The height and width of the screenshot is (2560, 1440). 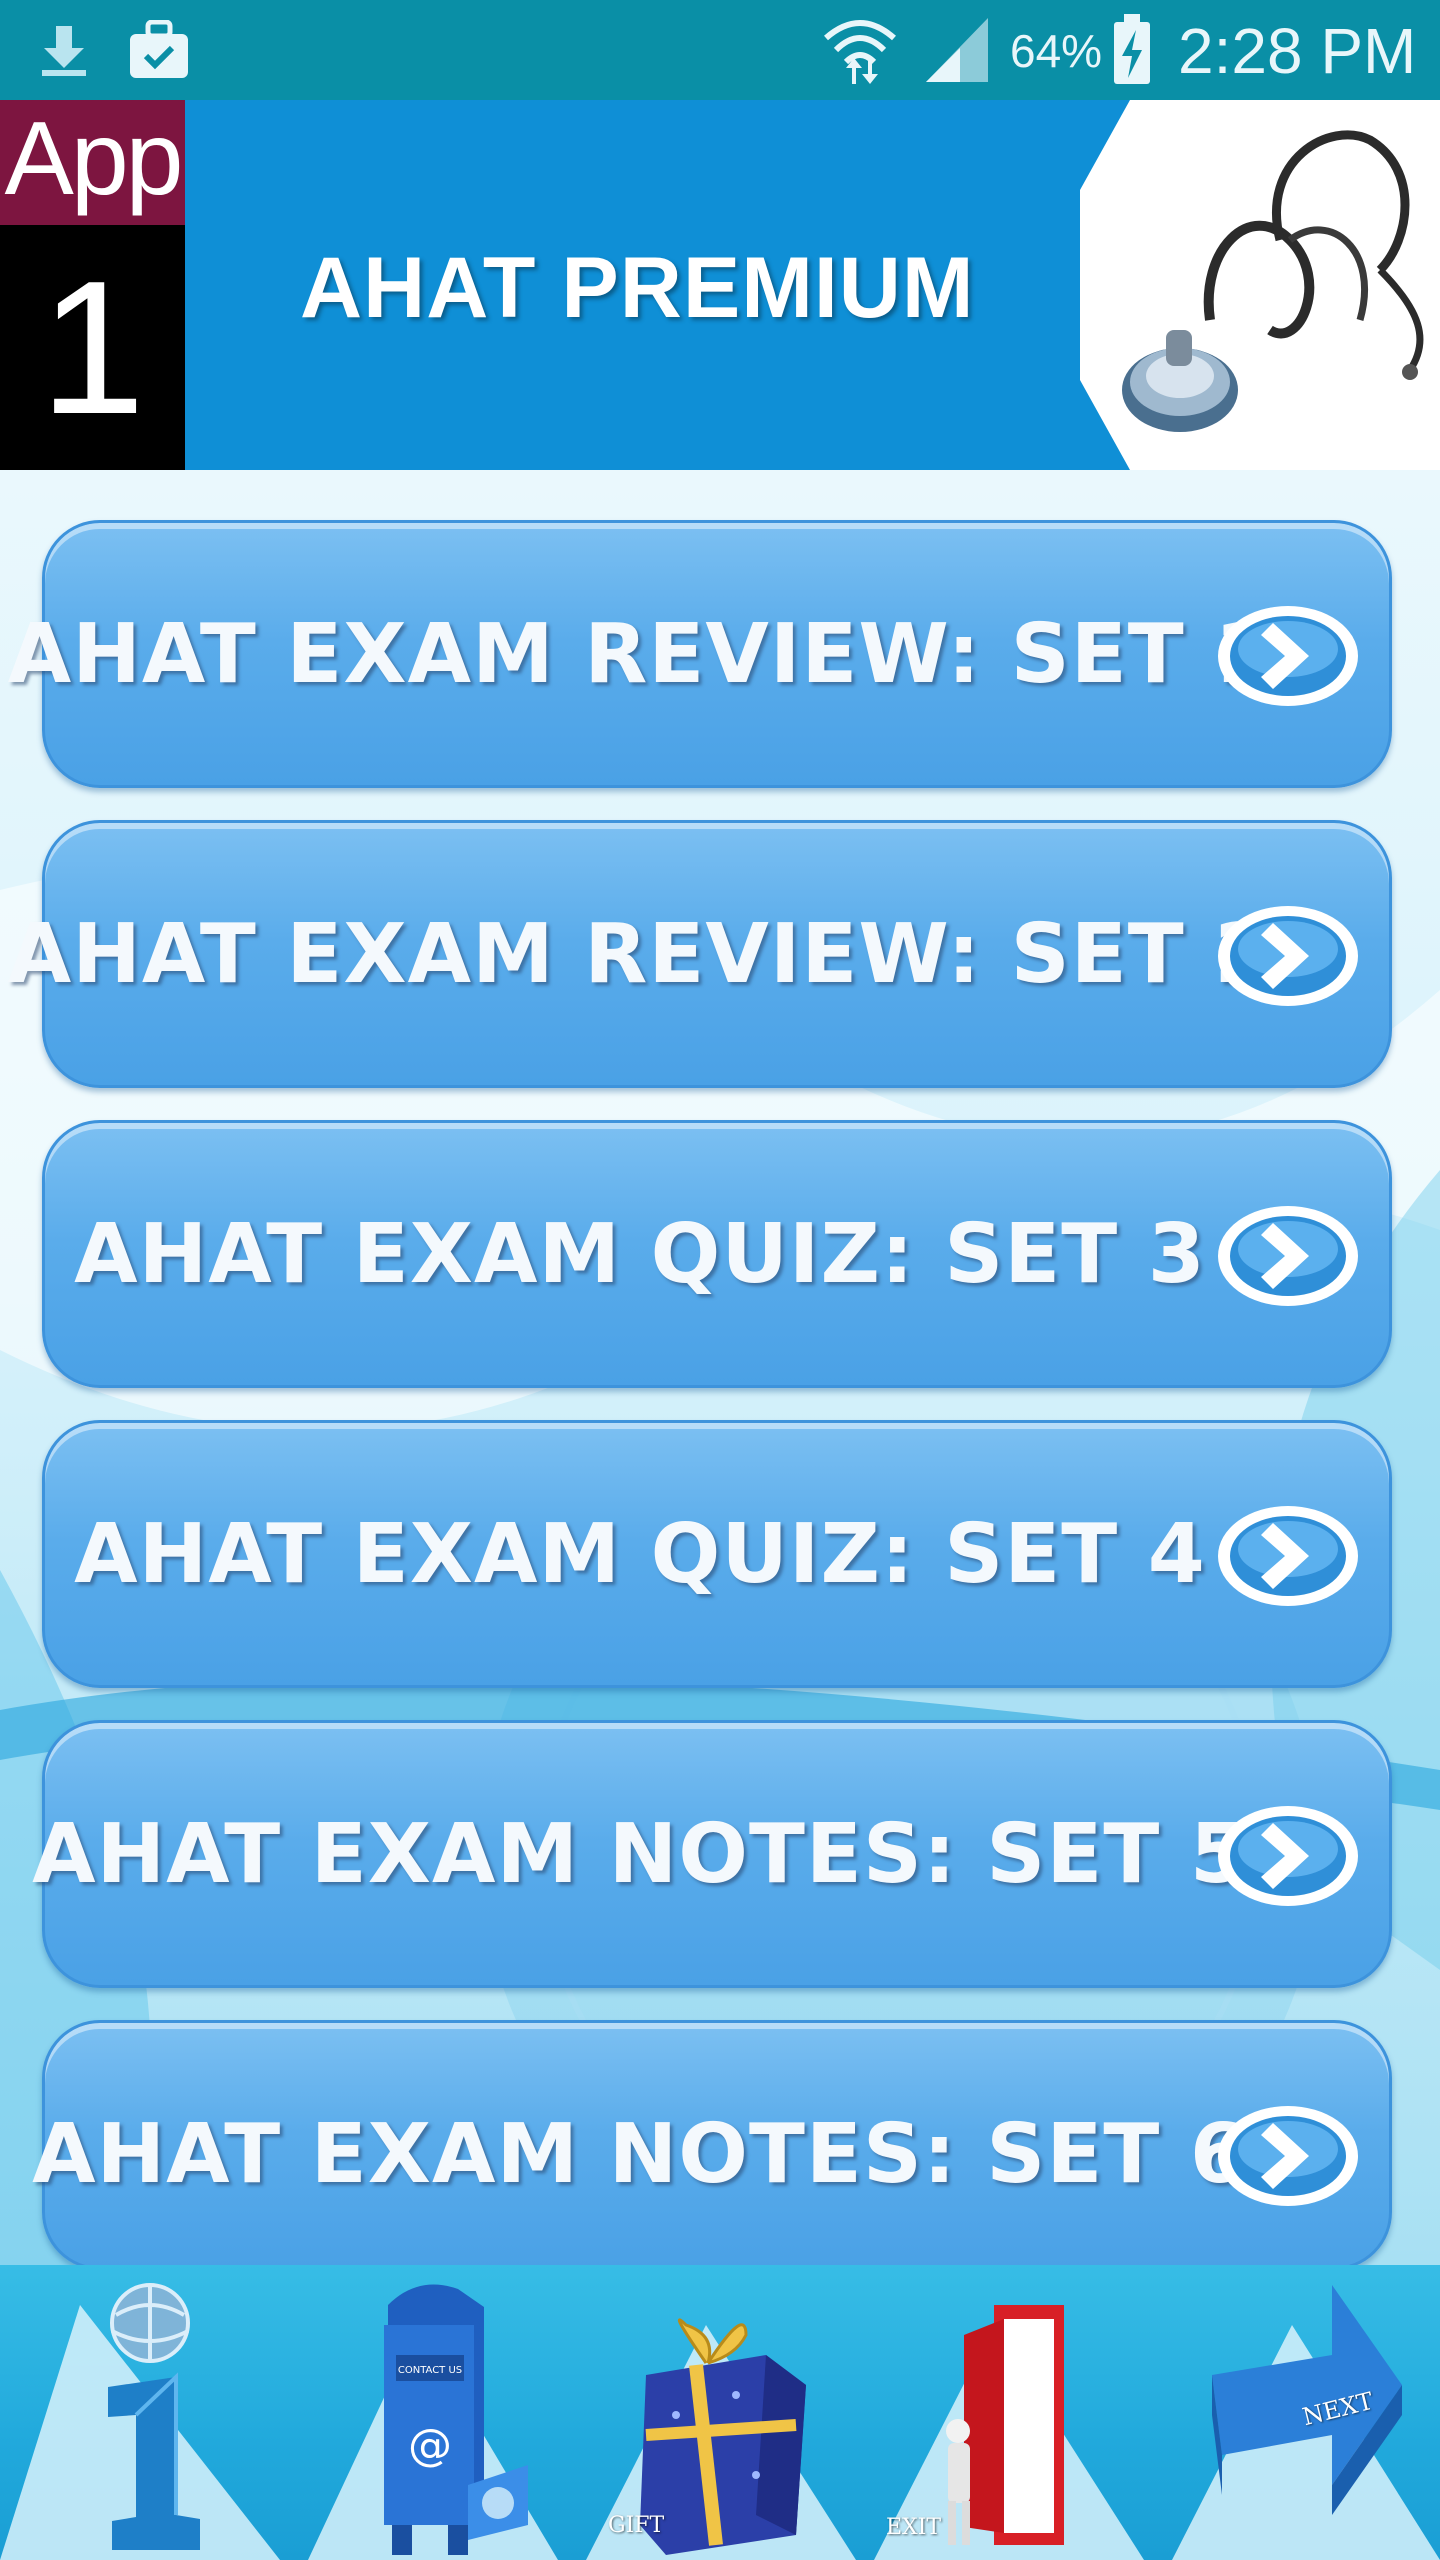 What do you see at coordinates (159, 49) in the screenshot?
I see `briefcase-icon` at bounding box center [159, 49].